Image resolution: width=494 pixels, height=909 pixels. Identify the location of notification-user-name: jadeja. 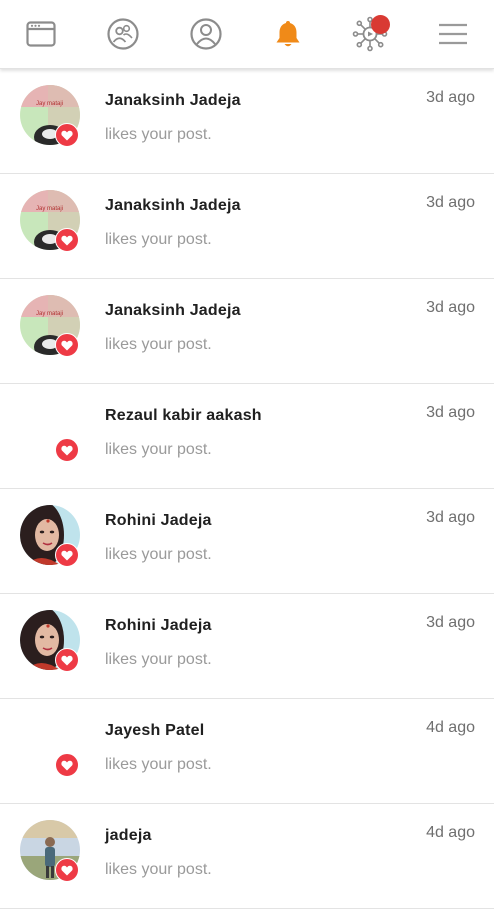
(128, 836).